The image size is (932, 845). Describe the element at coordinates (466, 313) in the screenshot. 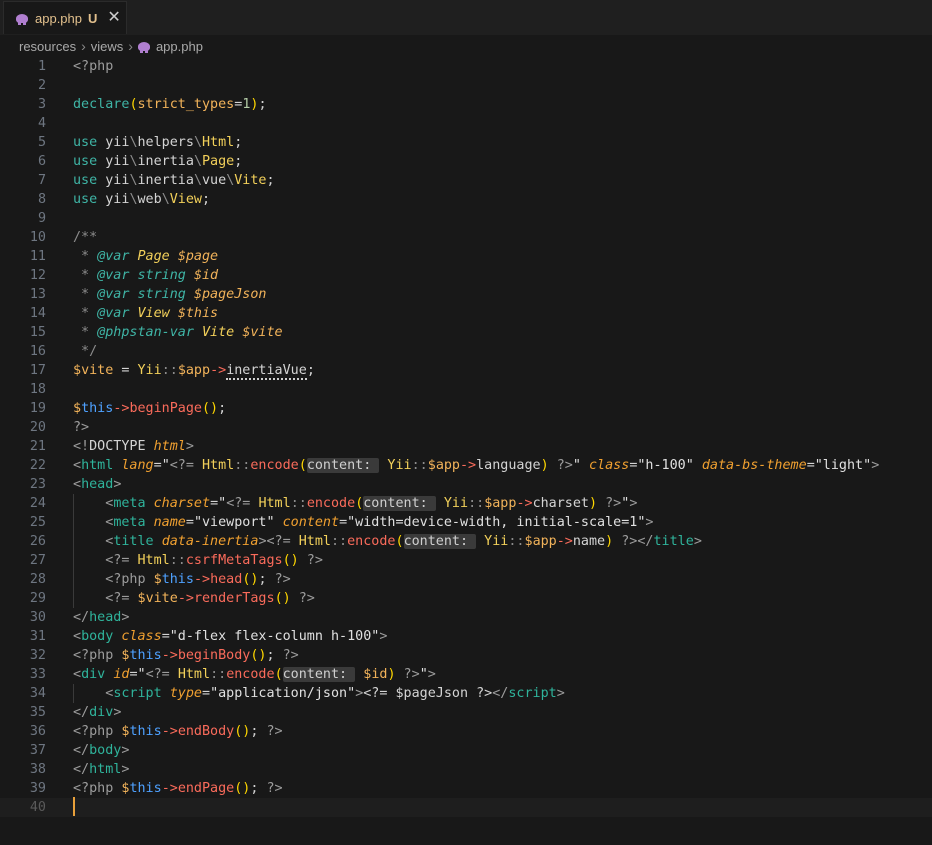

I see `code-line: 14 * @var View $this` at that location.